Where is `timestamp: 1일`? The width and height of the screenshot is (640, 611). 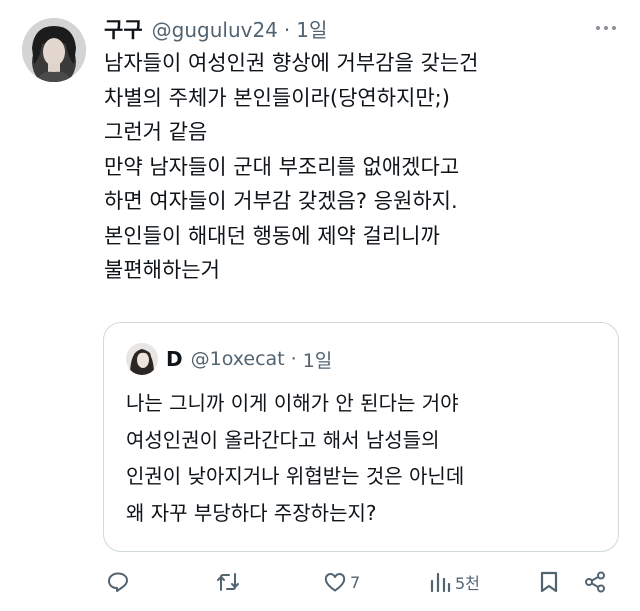 timestamp: 1일 is located at coordinates (311, 28).